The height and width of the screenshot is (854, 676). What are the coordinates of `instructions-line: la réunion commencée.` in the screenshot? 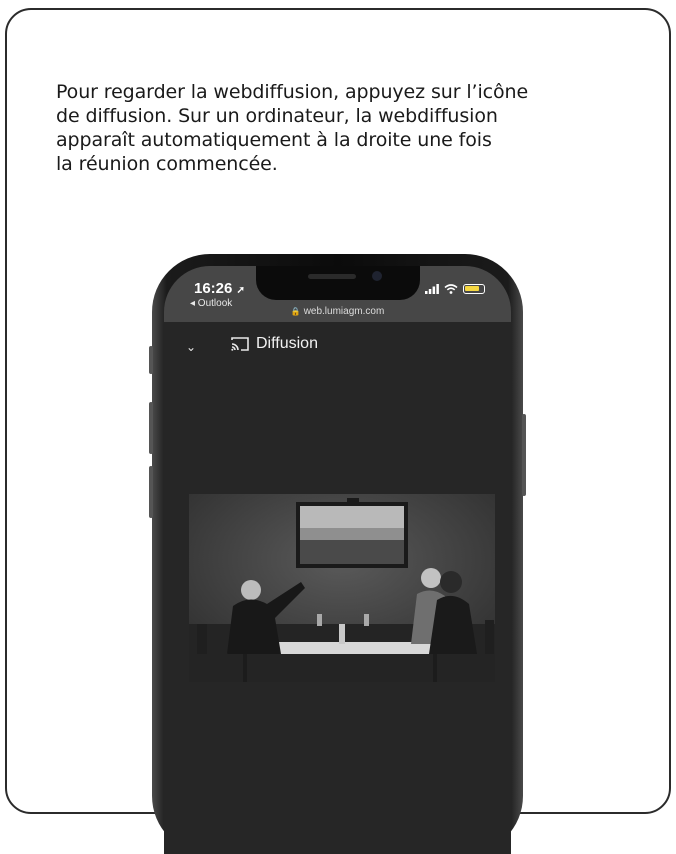 It's located at (167, 164).